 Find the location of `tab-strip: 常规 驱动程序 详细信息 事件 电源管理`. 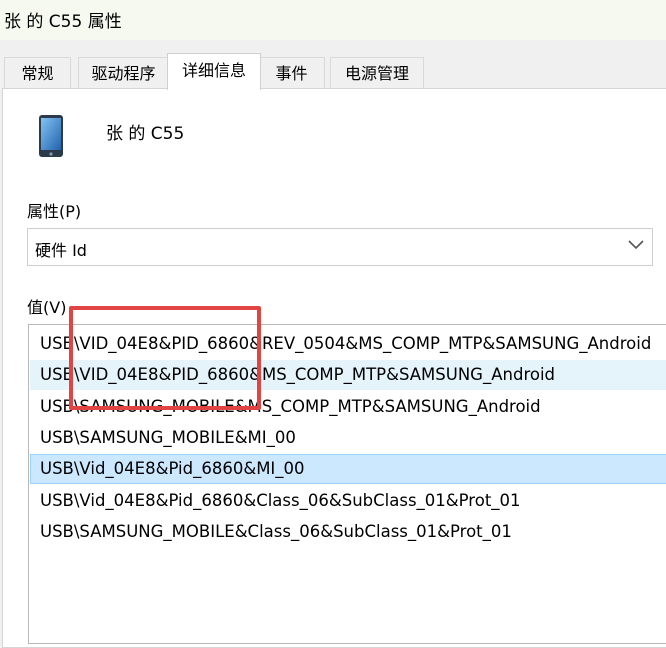

tab-strip: 常规 驱动程序 详细信息 事件 电源管理 is located at coordinates (333, 71).